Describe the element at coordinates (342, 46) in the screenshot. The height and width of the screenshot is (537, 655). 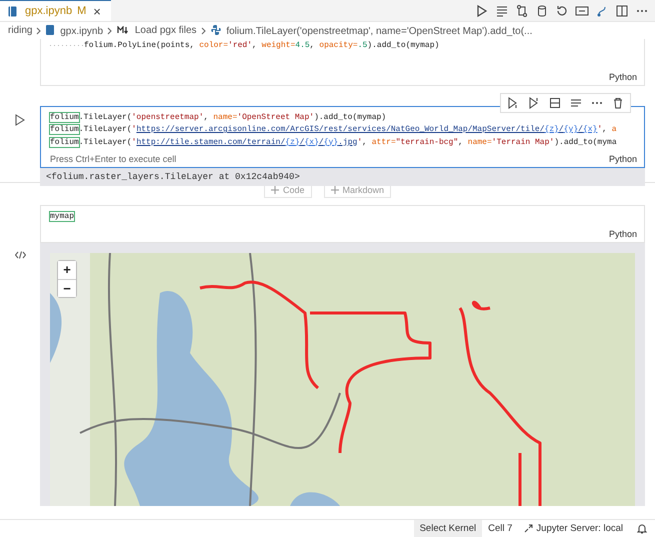
I see `code-line: folium.PolyLine(points, color='red', weight=4.5, opacity=.5).add_to(mymap)` at that location.